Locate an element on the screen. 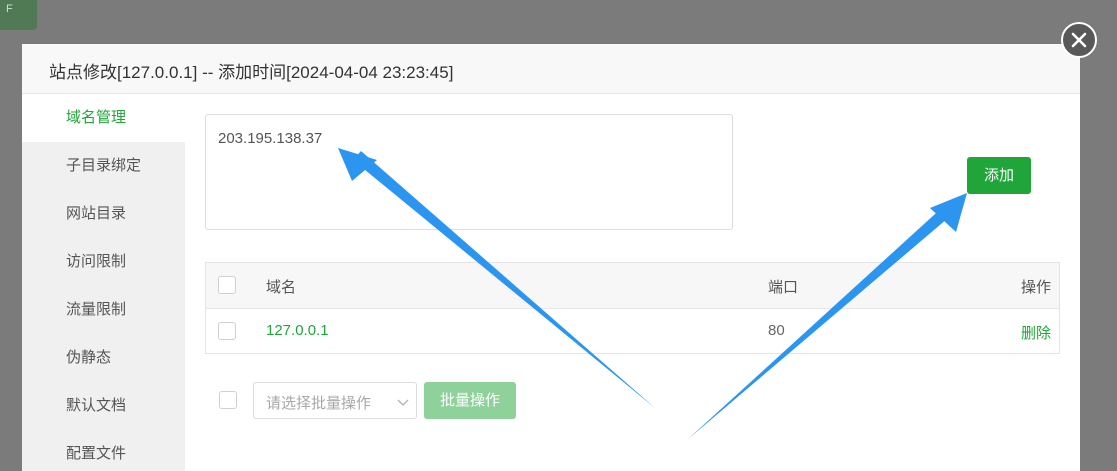 Image resolution: width=1117 pixels, height=471 pixels. close-button is located at coordinates (1079, 40).